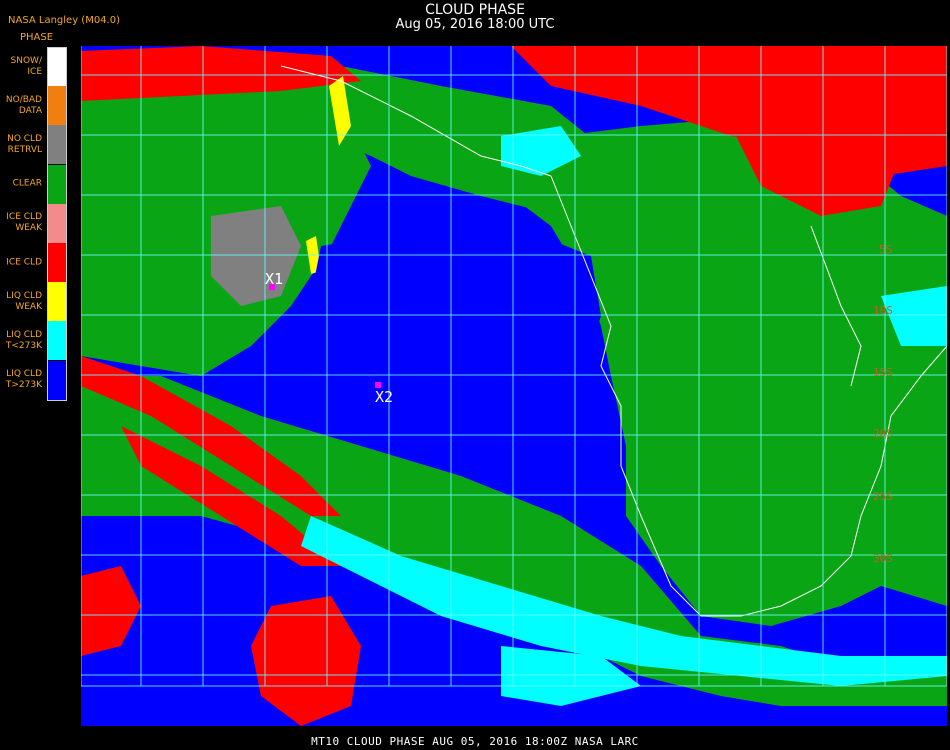 The width and height of the screenshot is (950, 750). I want to click on legend-label: ICE CLD, so click(24, 262).